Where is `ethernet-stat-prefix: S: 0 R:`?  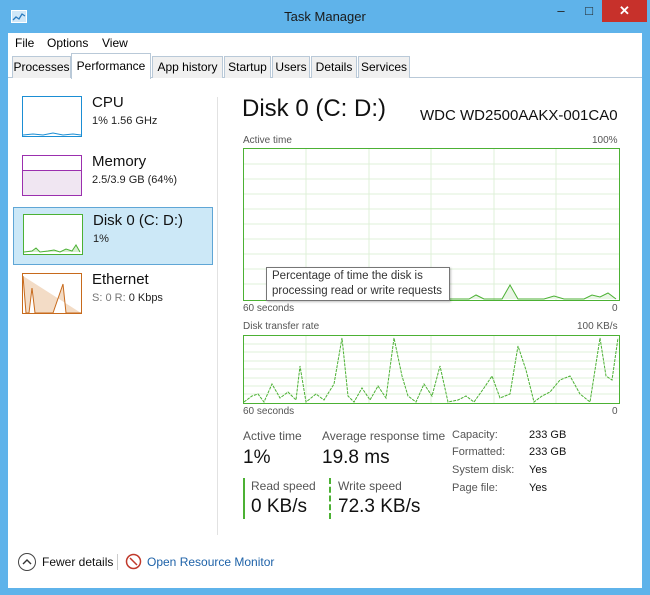
ethernet-stat-prefix: S: 0 R: is located at coordinates (110, 298).